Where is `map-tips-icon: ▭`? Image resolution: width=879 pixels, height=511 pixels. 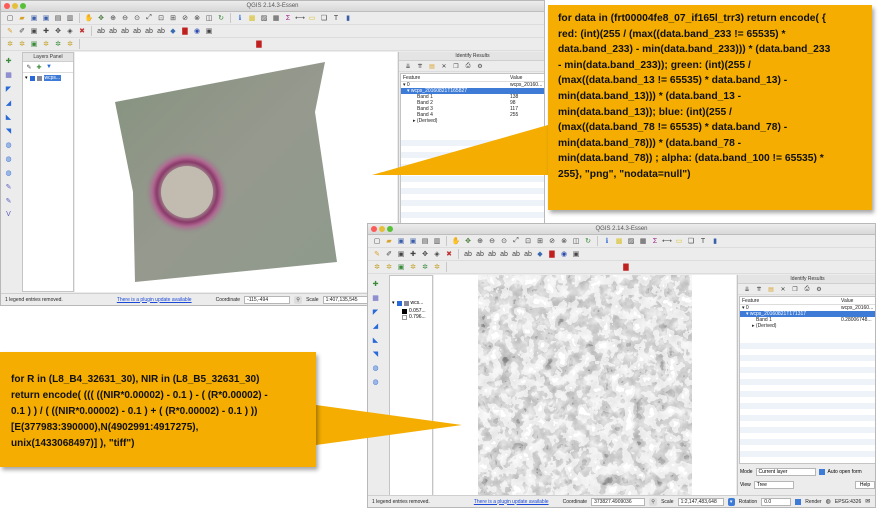
map-tips-icon: ▭ is located at coordinates (679, 241).